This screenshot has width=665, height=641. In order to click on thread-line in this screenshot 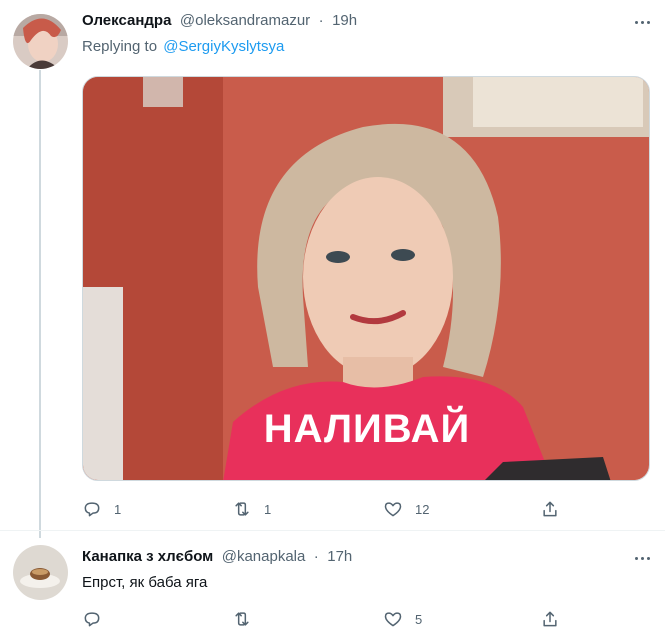, I will do `click(40, 304)`.